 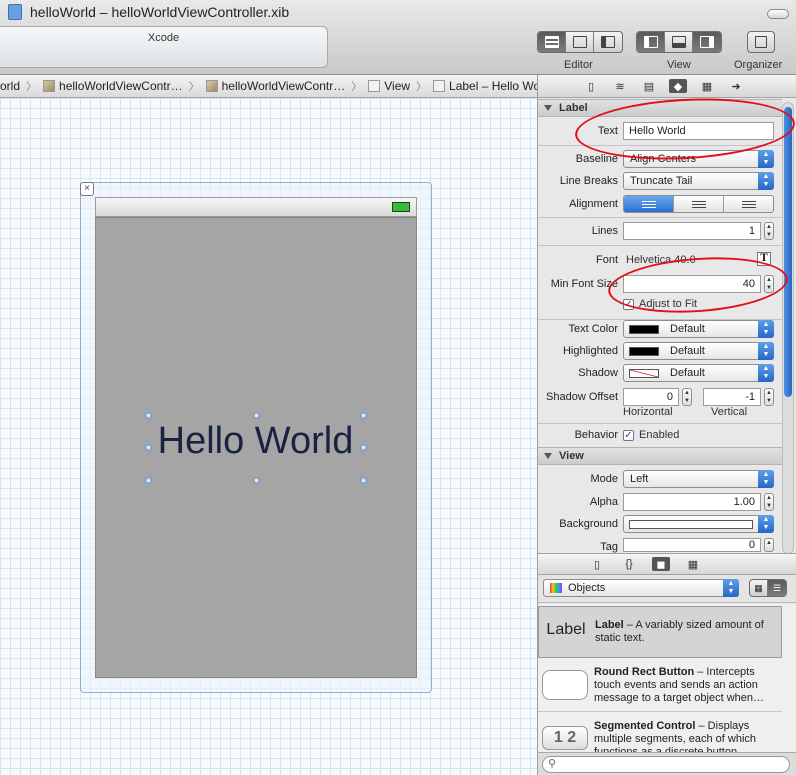 I want to click on highlighted-color-popup: Default ▲ ▼, so click(x=698, y=351).